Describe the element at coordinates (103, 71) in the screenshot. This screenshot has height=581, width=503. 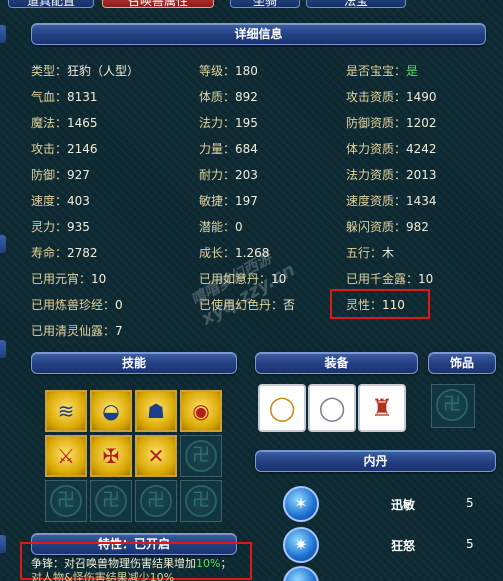
I see `stat-value: 狂豹（人型）` at that location.